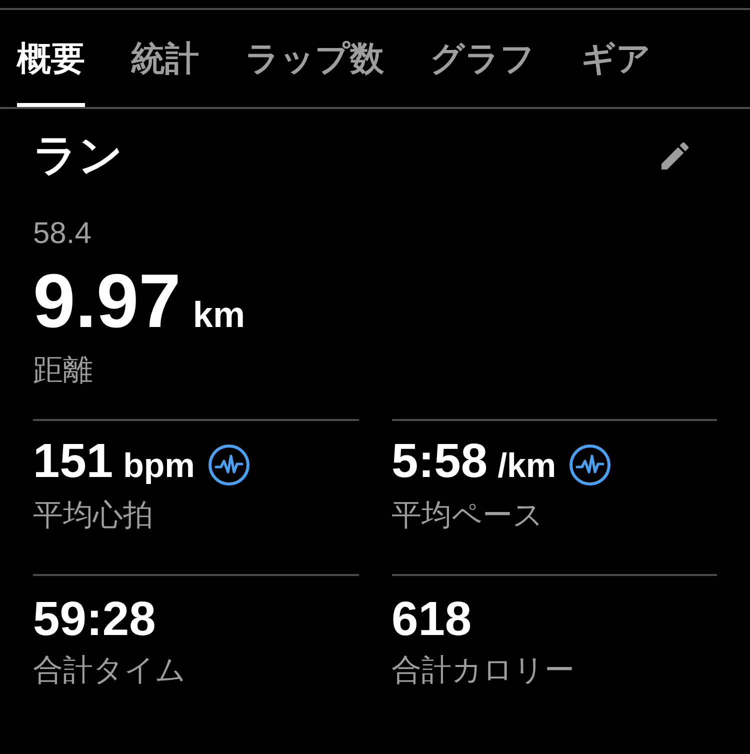 Image resolution: width=750 pixels, height=754 pixels. I want to click on activity-title: ラン, so click(78, 156).